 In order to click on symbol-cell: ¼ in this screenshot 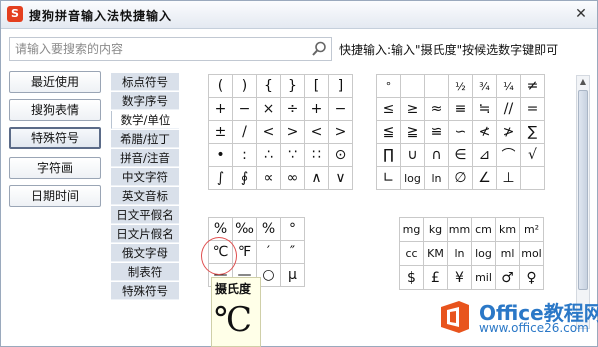, I will do `click(509, 86)`.